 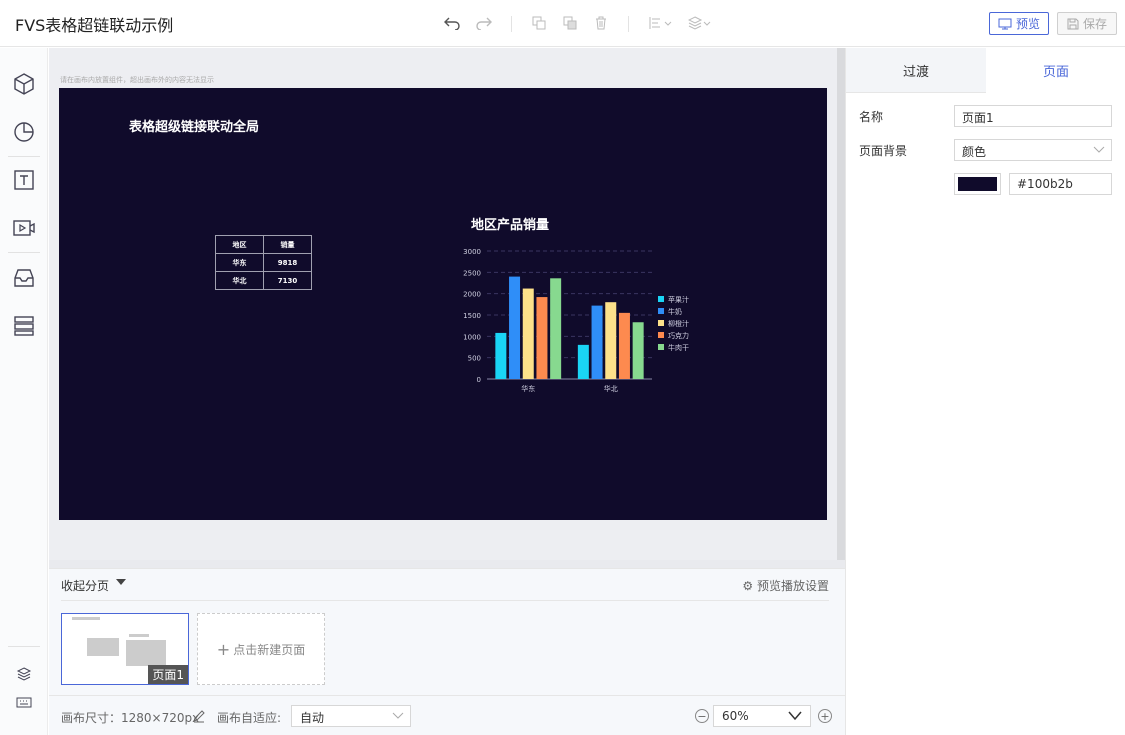 What do you see at coordinates (735, 716) in the screenshot?
I see `zoom-value: 60%` at bounding box center [735, 716].